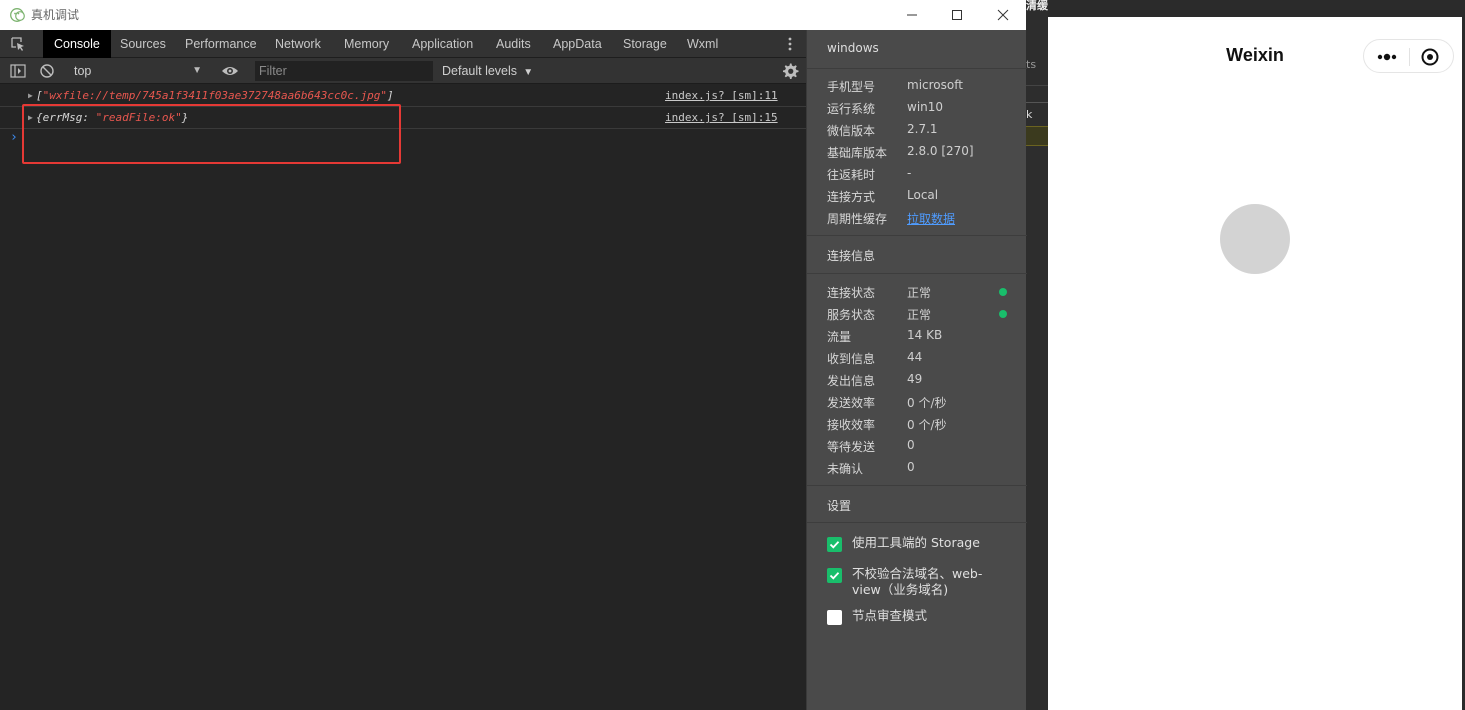 The width and height of the screenshot is (1465, 710). Describe the element at coordinates (885, 336) in the screenshot. I see `connection-info-row: 流量 14 KB` at that location.